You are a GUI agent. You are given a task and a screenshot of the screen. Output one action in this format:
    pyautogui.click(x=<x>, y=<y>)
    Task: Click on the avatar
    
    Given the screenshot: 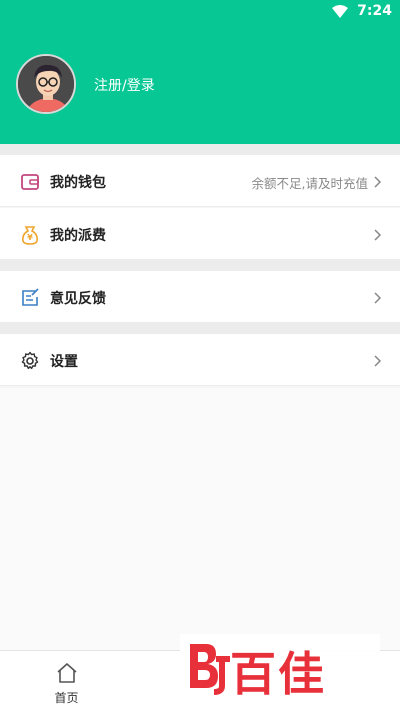 What is the action you would take?
    pyautogui.click(x=46, y=84)
    